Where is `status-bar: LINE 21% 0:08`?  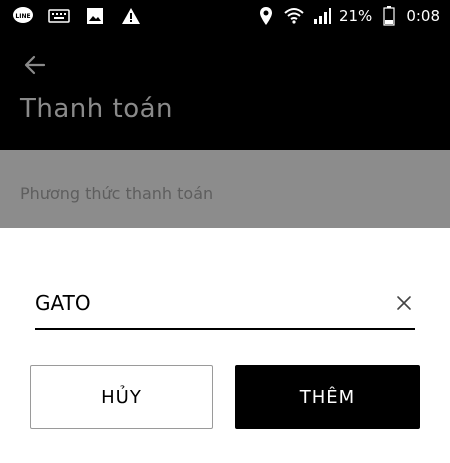 status-bar: LINE 21% 0:08 is located at coordinates (225, 17).